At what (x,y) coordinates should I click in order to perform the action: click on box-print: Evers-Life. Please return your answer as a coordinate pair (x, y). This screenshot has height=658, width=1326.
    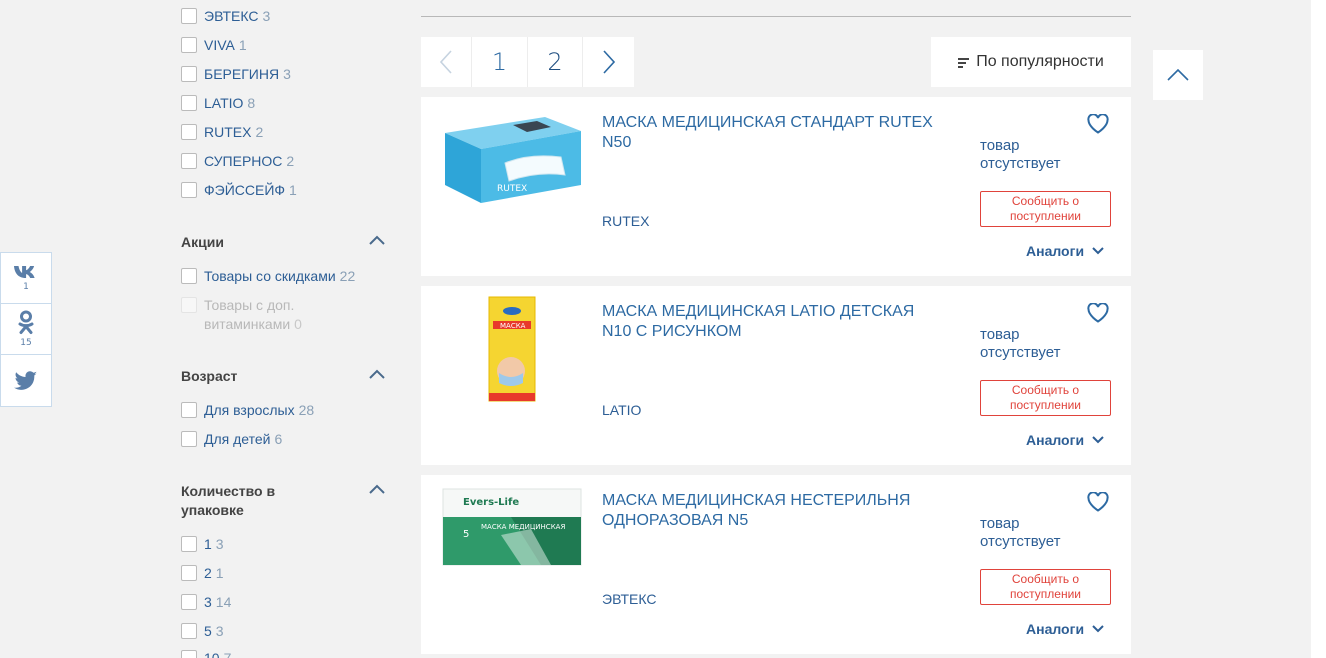
    Looking at the image, I should click on (491, 502).